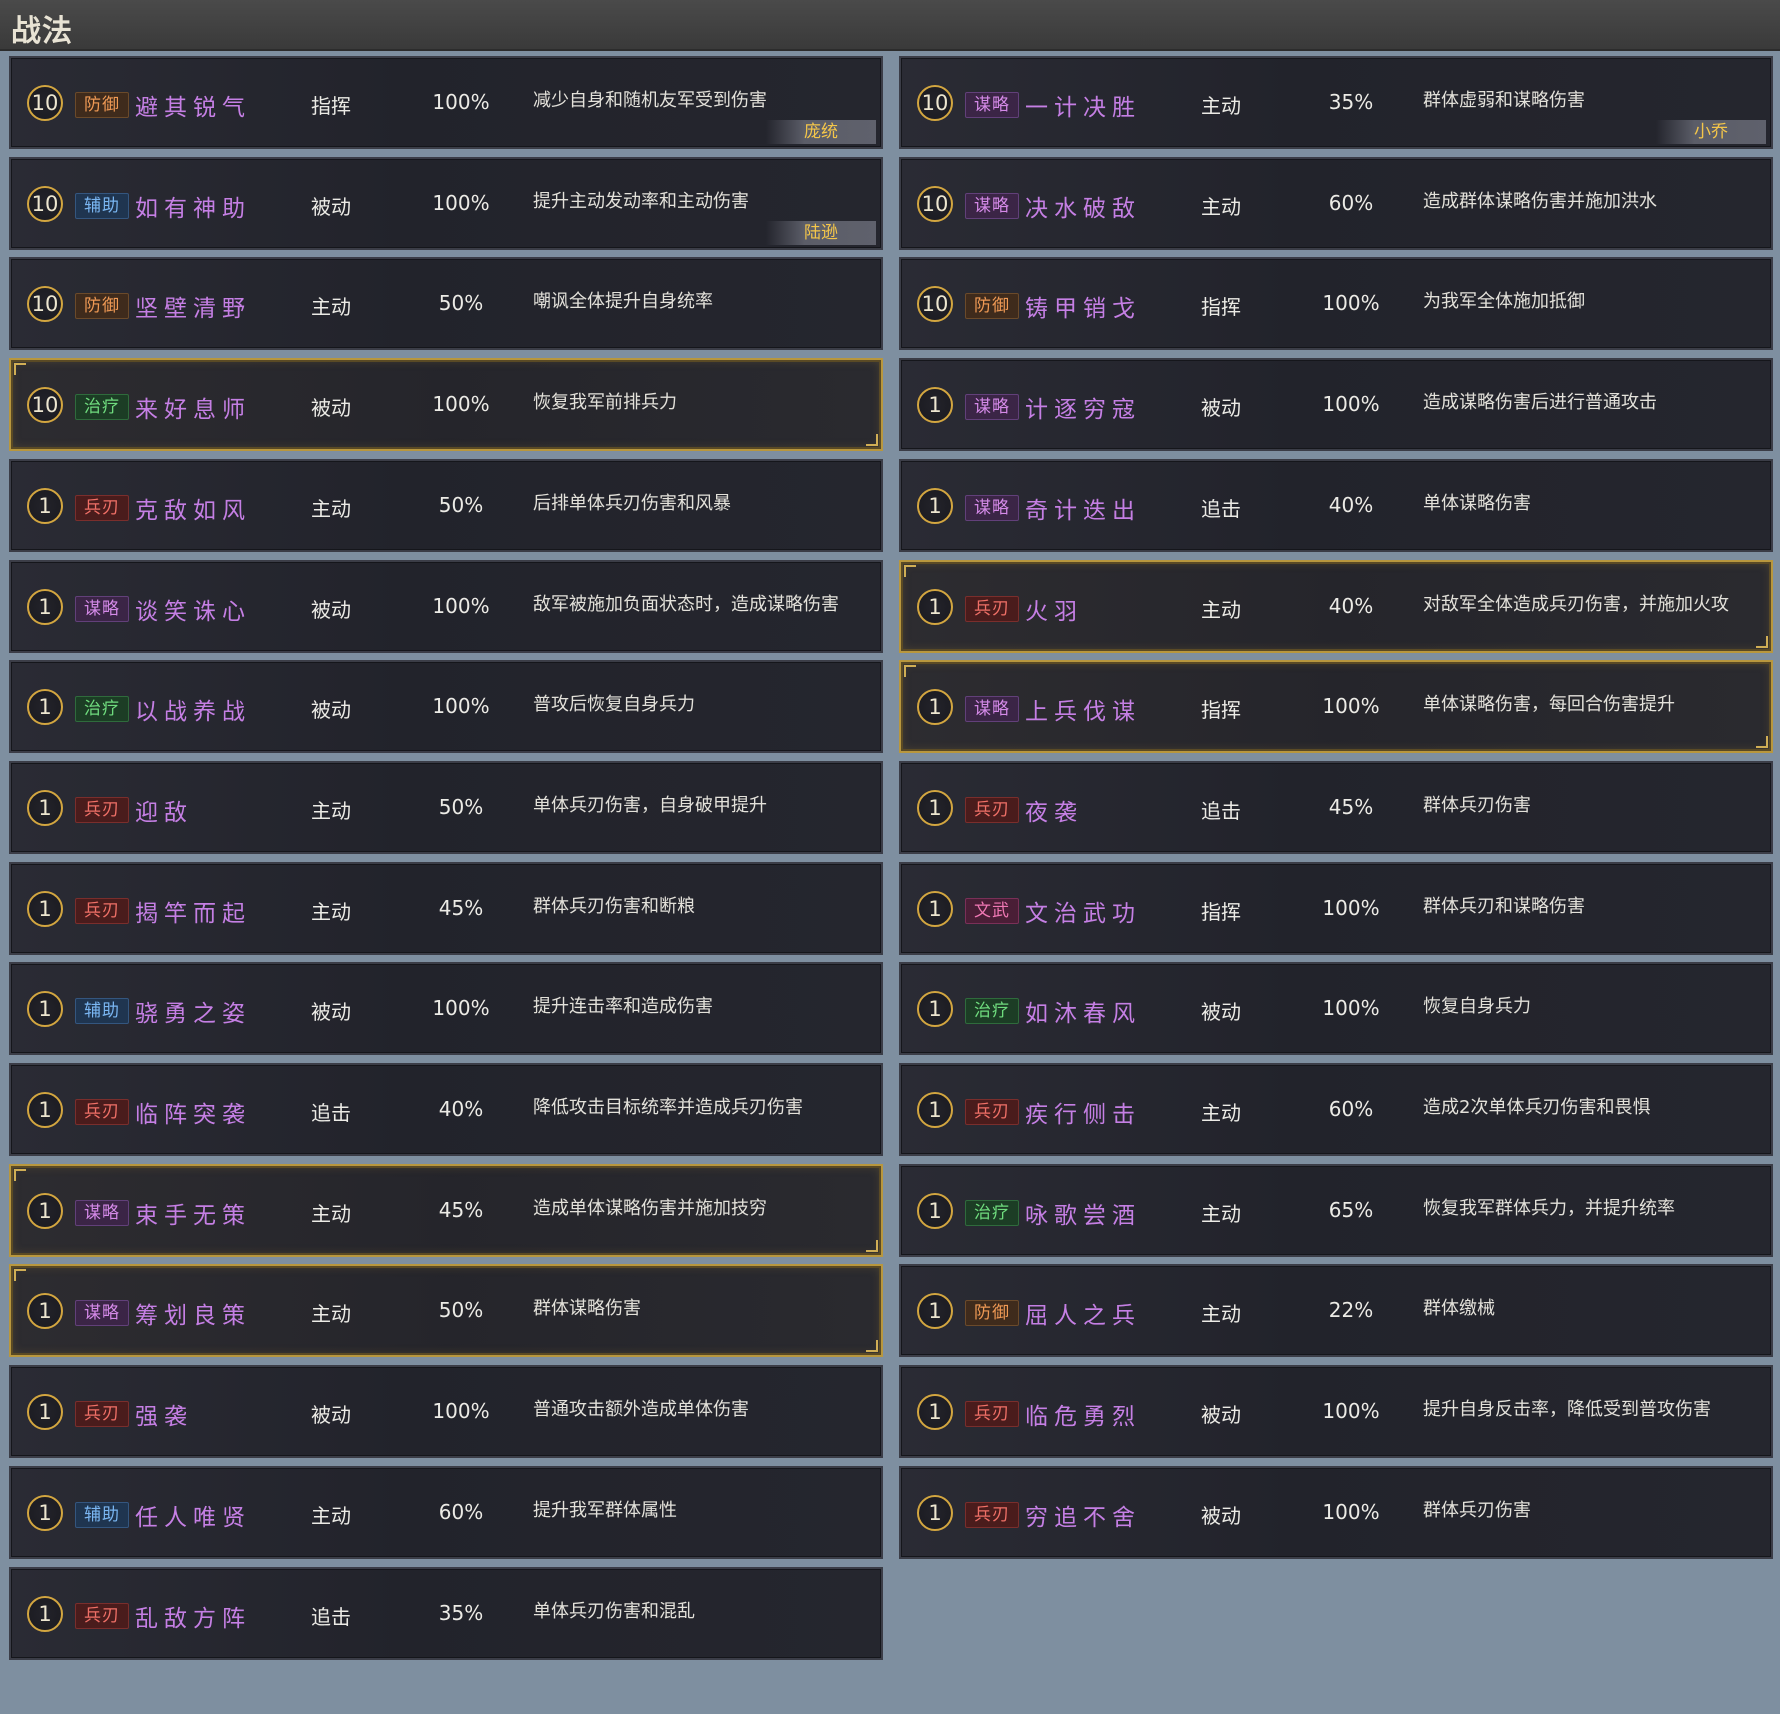 Image resolution: width=1780 pixels, height=1714 pixels. I want to click on skill-name: 上兵伐谋, so click(1083, 712).